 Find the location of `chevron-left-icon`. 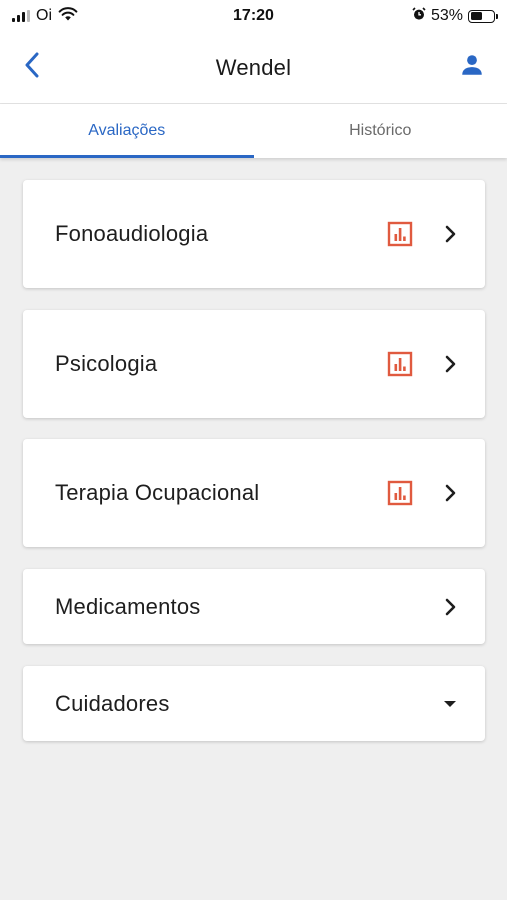

chevron-left-icon is located at coordinates (32, 67).